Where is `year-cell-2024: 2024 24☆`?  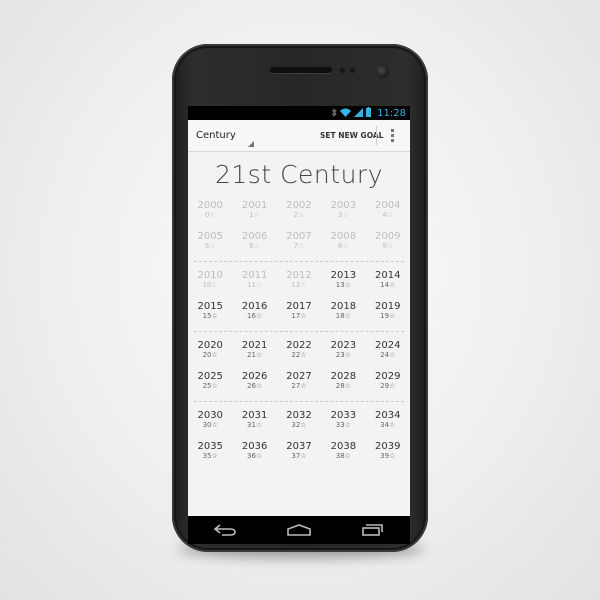 year-cell-2024: 2024 24☆ is located at coordinates (388, 352).